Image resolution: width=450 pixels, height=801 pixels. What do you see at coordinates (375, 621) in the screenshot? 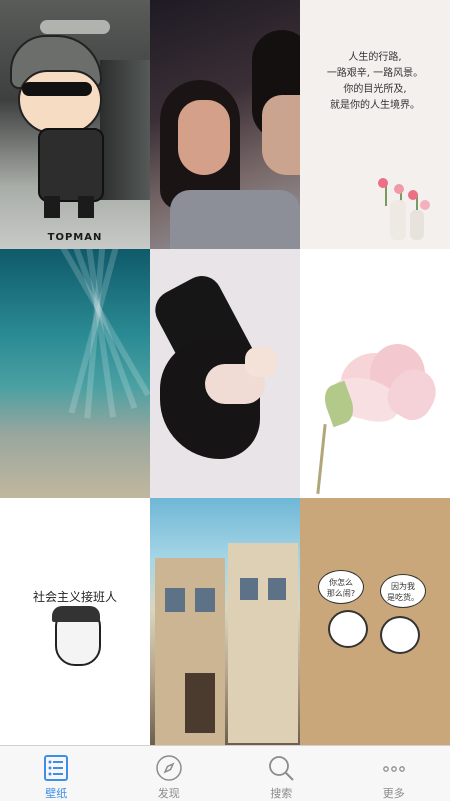
I see `wallpaper-thumb-emoticons: 你怎么 那么闹? 因为我 是吃货。` at bounding box center [375, 621].